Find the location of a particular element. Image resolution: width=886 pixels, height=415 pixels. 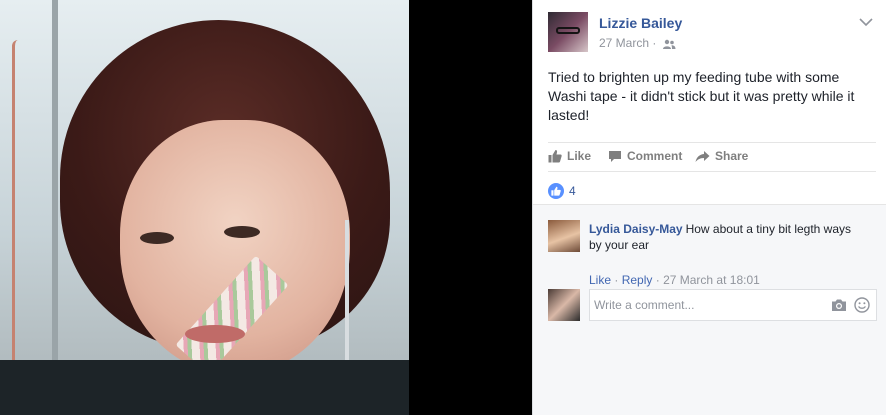

current-user-avatar is located at coordinates (564, 305).